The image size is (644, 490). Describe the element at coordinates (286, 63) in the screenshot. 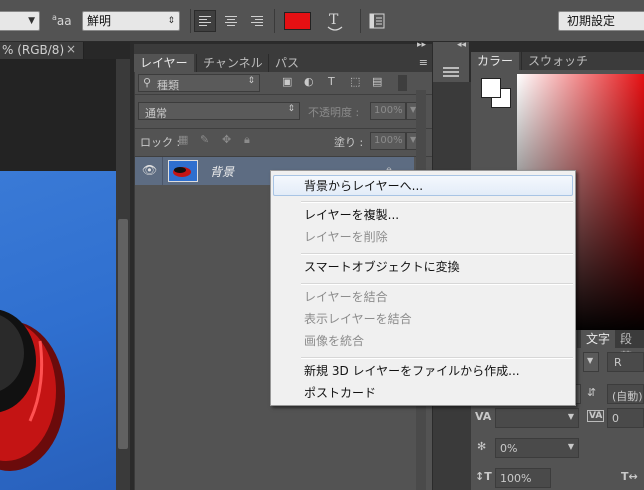

I see `tab-paths: パス` at that location.